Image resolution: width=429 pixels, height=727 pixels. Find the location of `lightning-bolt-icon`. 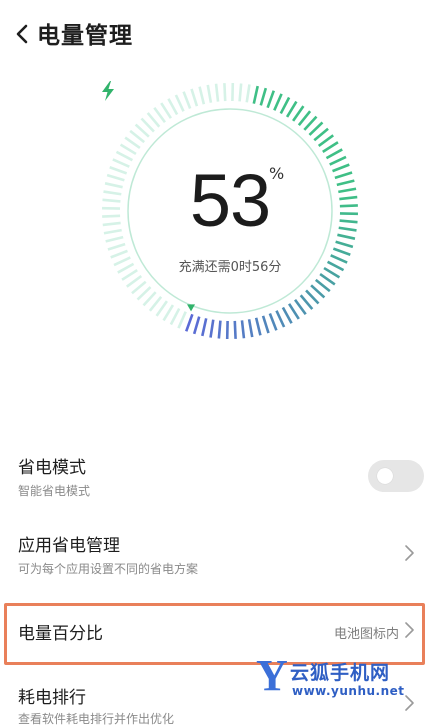

lightning-bolt-icon is located at coordinates (108, 91).